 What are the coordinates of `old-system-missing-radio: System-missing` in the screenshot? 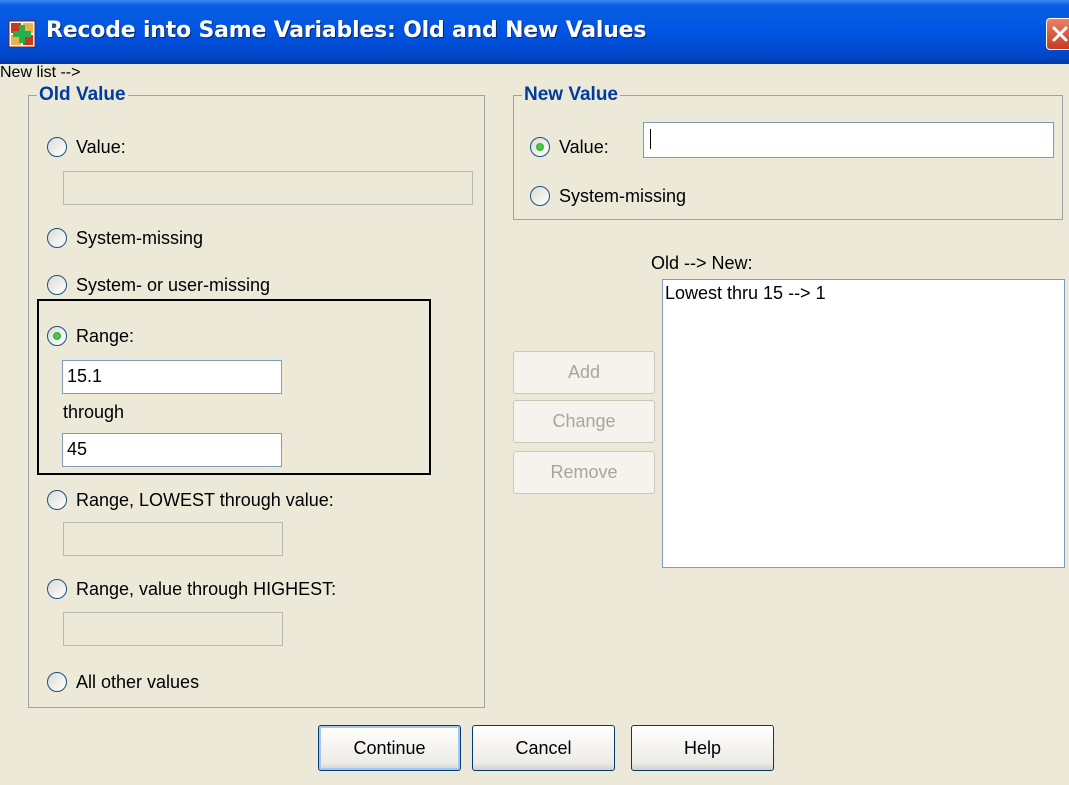 It's located at (125, 238).